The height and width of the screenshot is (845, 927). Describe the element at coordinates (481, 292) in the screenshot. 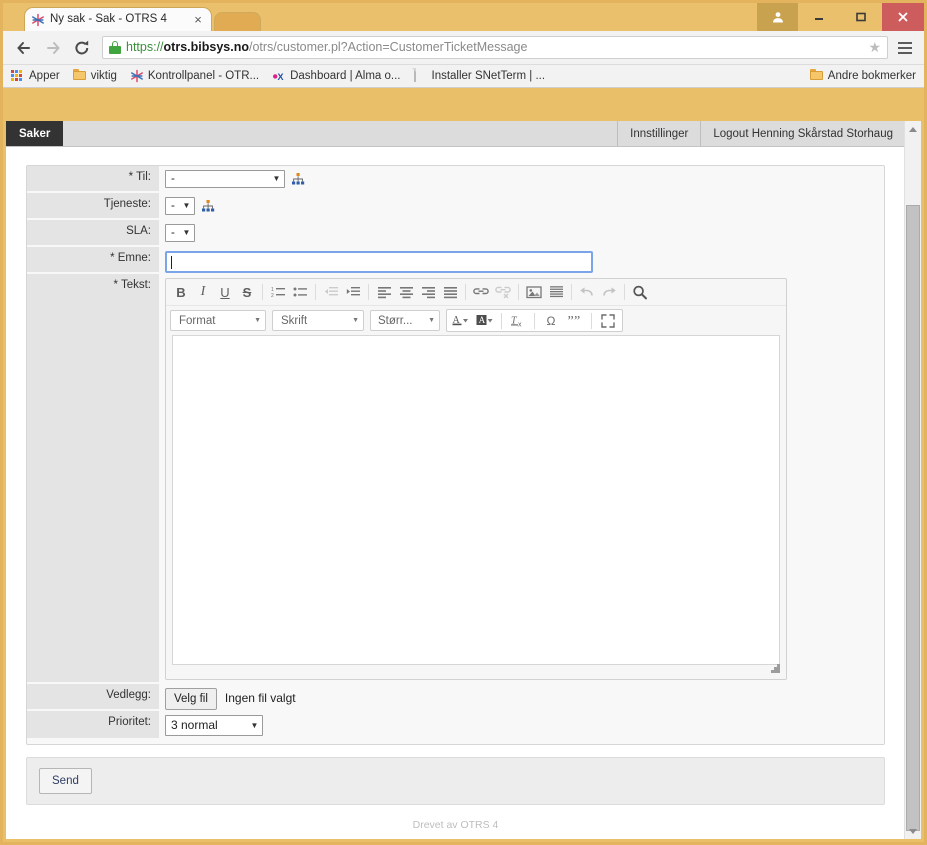

I see `link-icon` at that location.